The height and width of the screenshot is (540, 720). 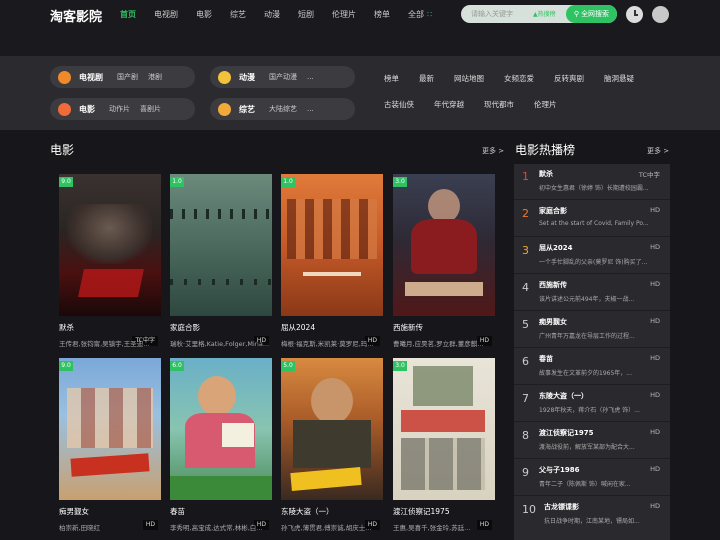 I want to click on movie-title: 春苗, so click(x=177, y=511).